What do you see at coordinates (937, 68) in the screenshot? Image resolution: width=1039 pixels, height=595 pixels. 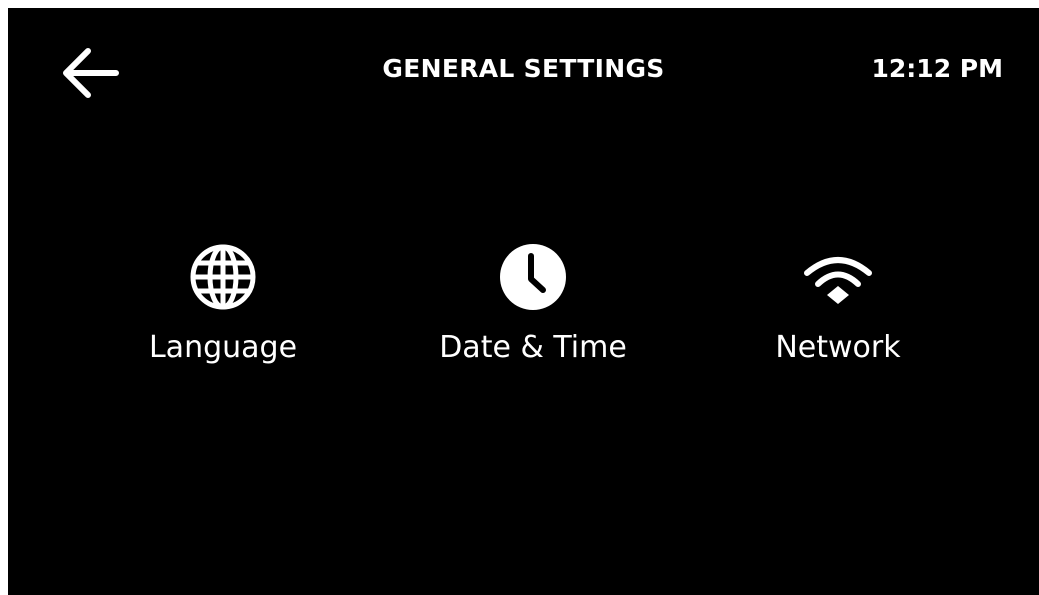 I see `status-time: 12:12 PM` at bounding box center [937, 68].